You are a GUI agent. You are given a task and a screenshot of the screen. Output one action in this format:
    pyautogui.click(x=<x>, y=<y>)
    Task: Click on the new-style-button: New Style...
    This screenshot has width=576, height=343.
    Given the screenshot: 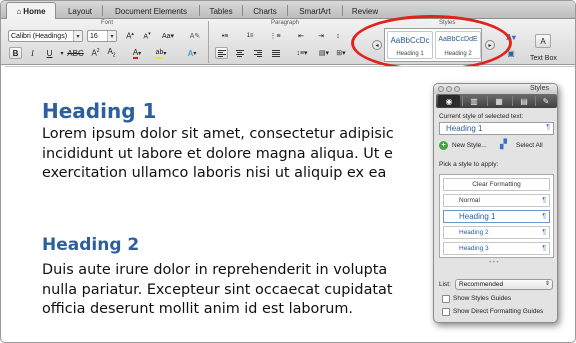 What is the action you would take?
    pyautogui.click(x=469, y=145)
    